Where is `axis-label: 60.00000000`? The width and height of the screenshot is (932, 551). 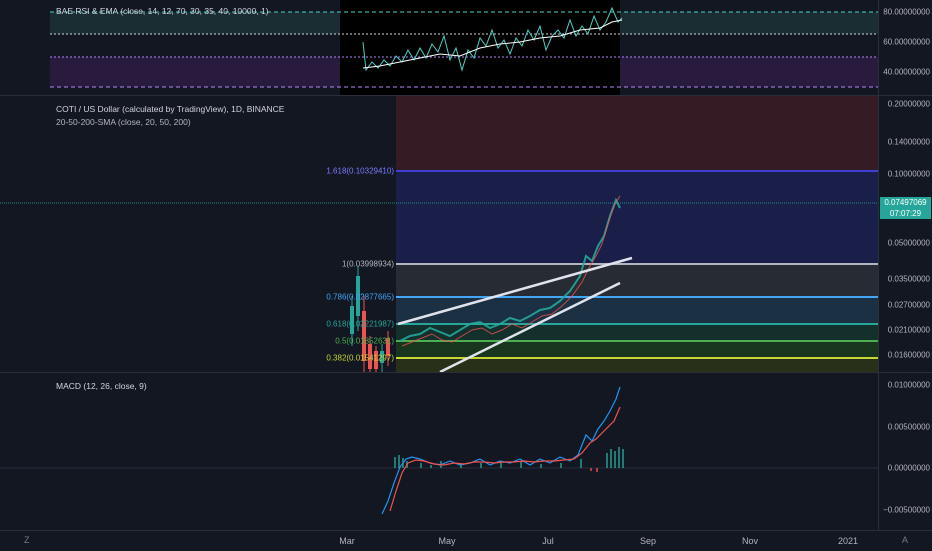 axis-label: 60.00000000 is located at coordinates (906, 42).